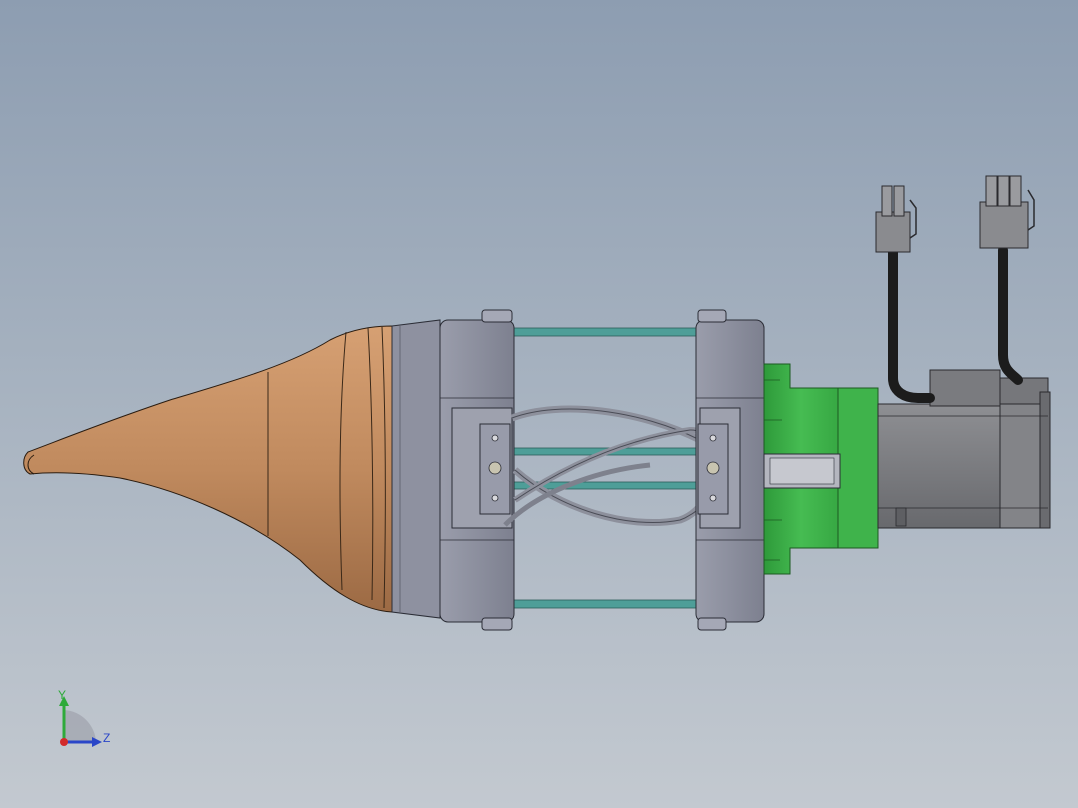  What do you see at coordinates (64, 742) in the screenshot?
I see `triad-x-dot` at bounding box center [64, 742].